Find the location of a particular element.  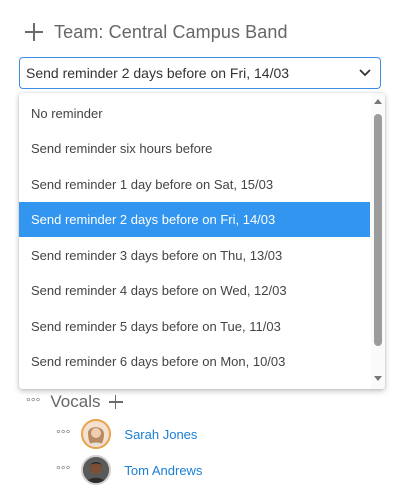

dropdown-scrollbar is located at coordinates (378, 241).